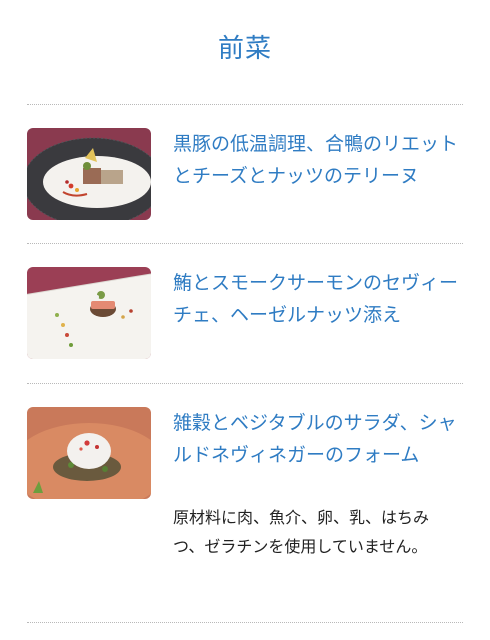 The width and height of the screenshot is (490, 640). What do you see at coordinates (316, 299) in the screenshot?
I see `menu-item-name: 鮪とスモークサーモンのセヴィーチェ、ヘーゼルナッツ添え` at bounding box center [316, 299].